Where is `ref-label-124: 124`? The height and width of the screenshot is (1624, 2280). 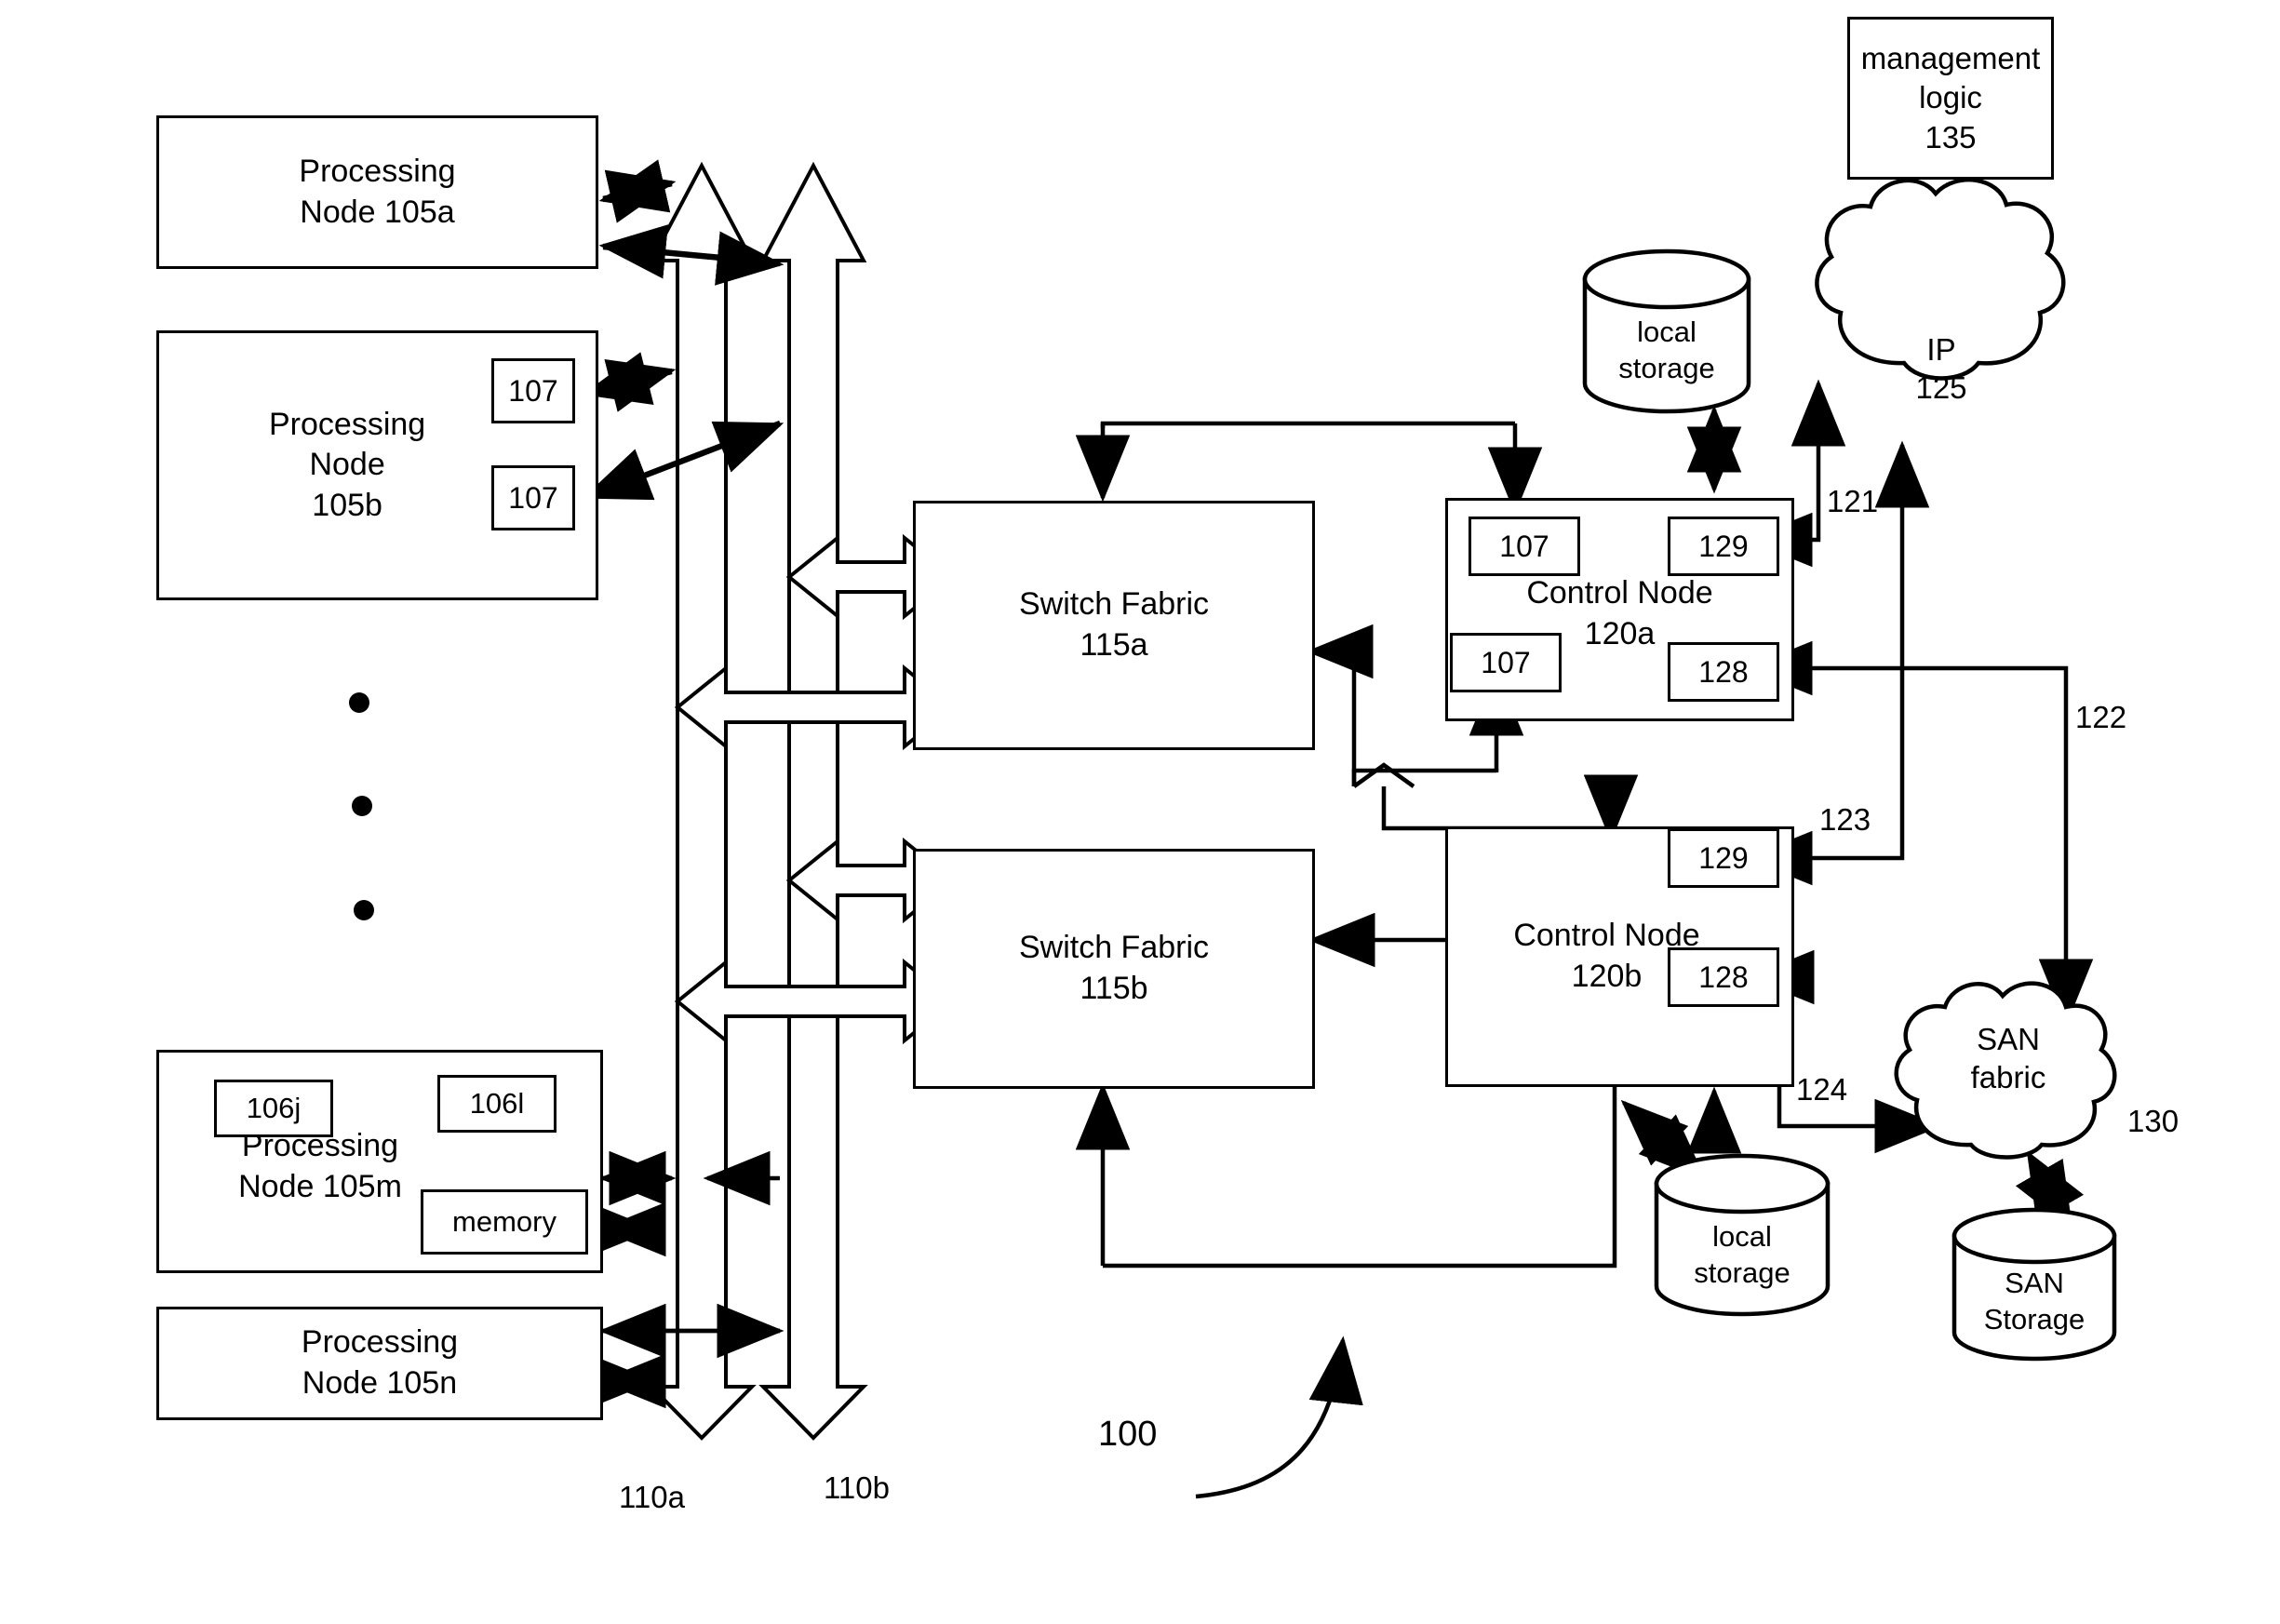 ref-label-124: 124 is located at coordinates (1822, 1090).